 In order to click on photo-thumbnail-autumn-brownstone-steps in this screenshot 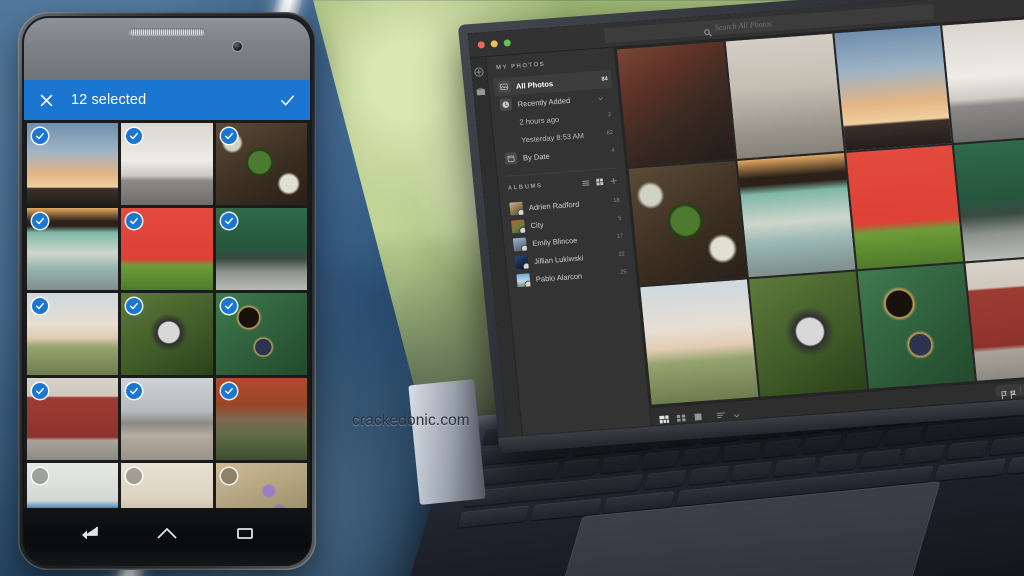, I will do `click(261, 419)`.